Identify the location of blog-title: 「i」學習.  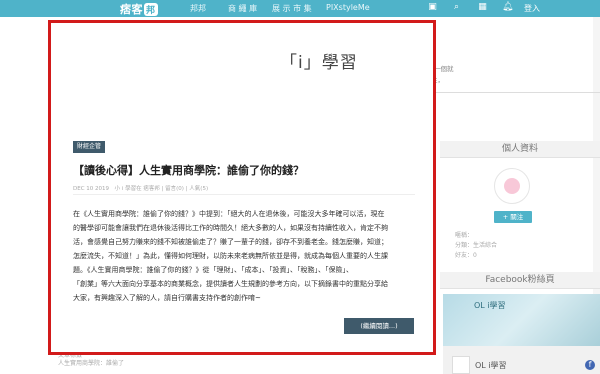
(319, 60).